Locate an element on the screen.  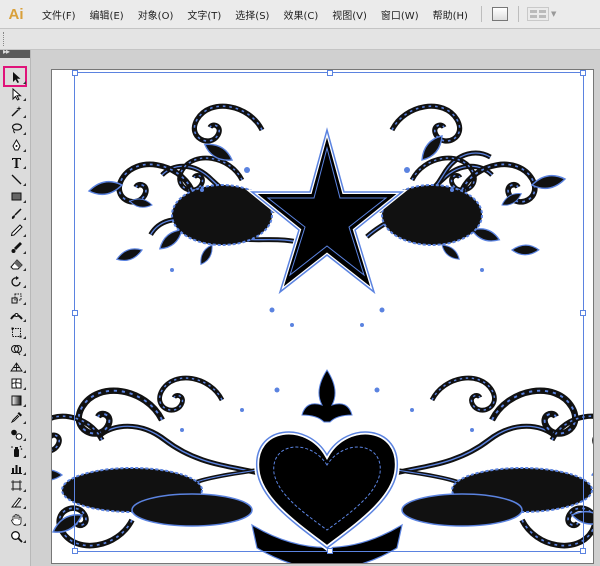
free-transform-tool-icon is located at coordinates (16, 332).